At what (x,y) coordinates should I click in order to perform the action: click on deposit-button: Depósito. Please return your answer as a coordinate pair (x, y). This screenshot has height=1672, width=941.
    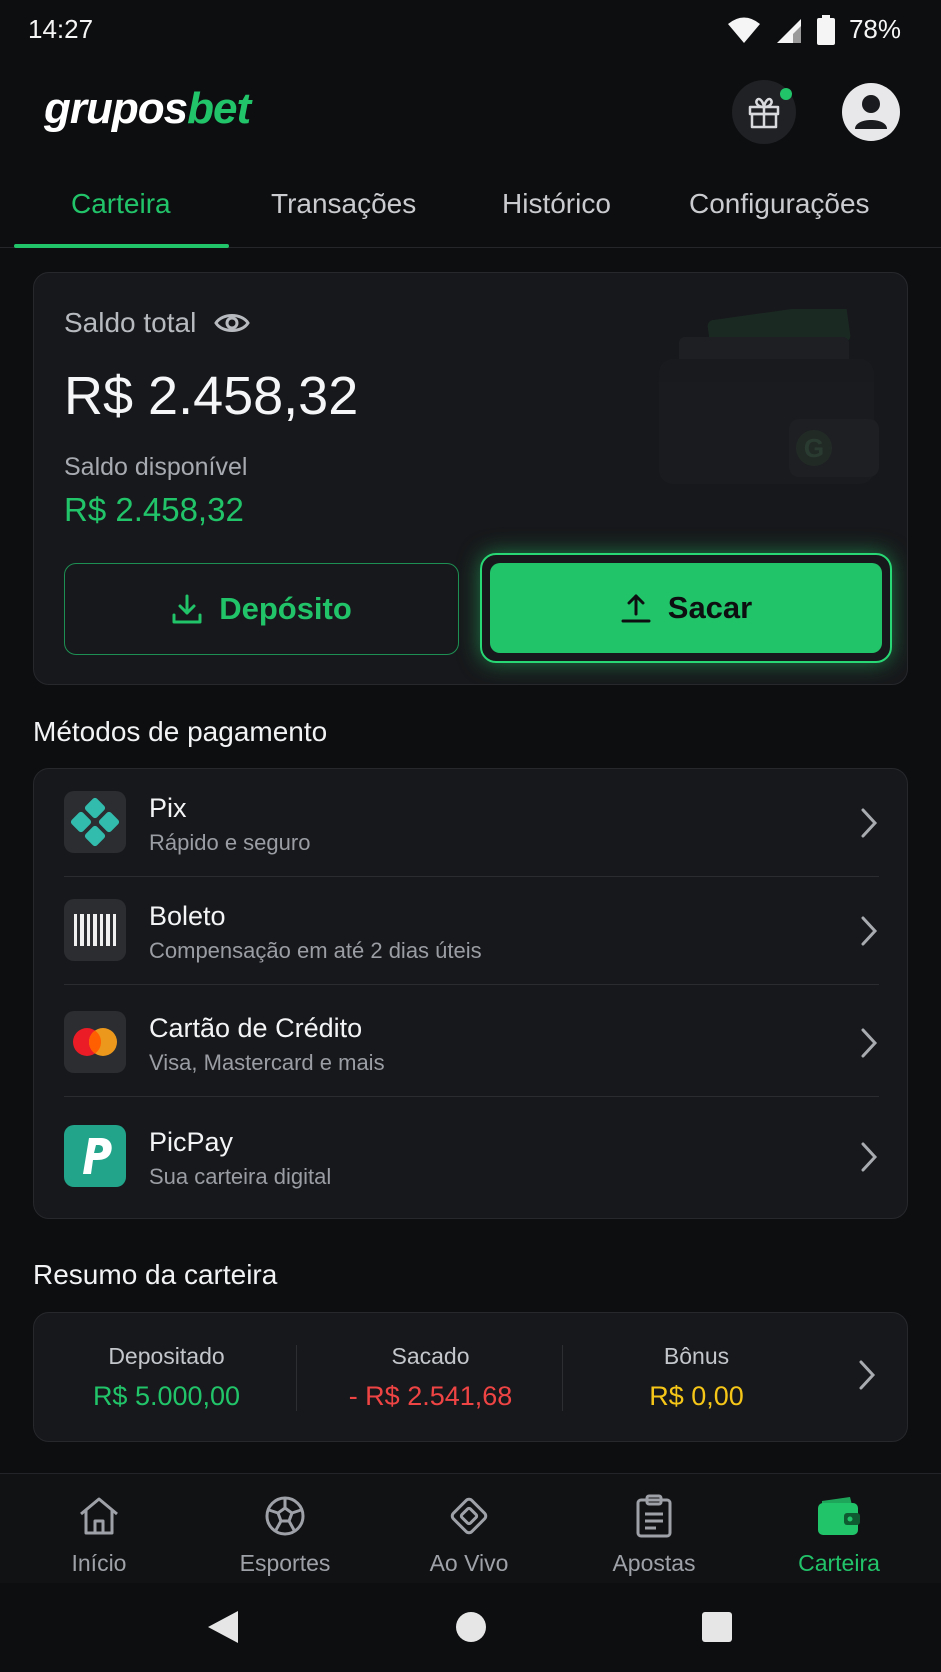
    Looking at the image, I should click on (261, 609).